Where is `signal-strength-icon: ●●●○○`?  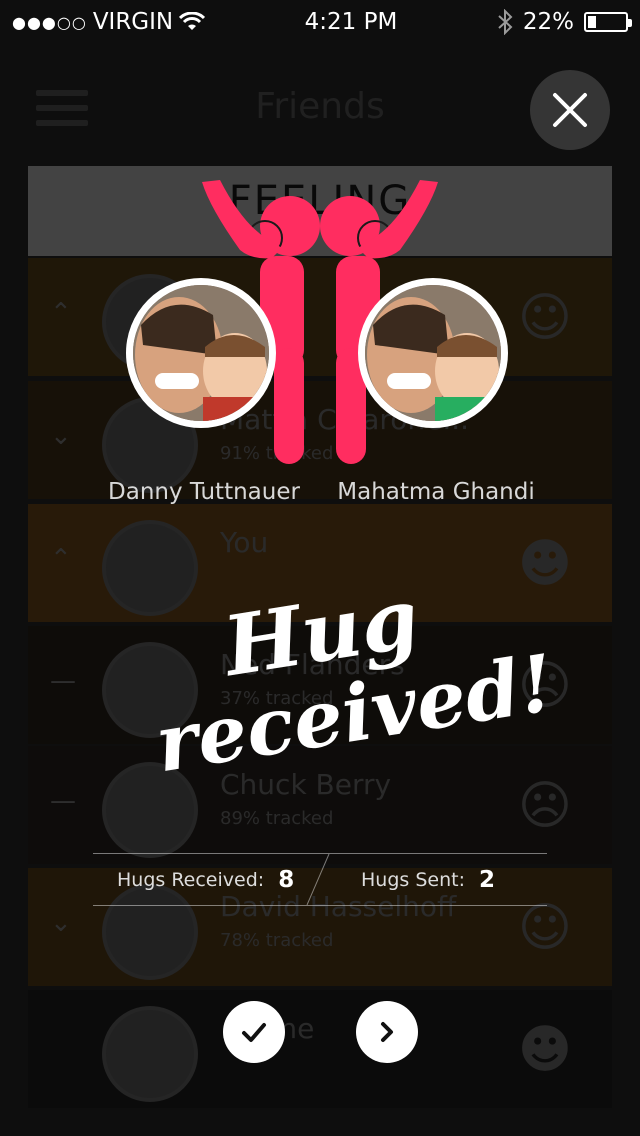
signal-strength-icon: ●●●○○ is located at coordinates (49, 22).